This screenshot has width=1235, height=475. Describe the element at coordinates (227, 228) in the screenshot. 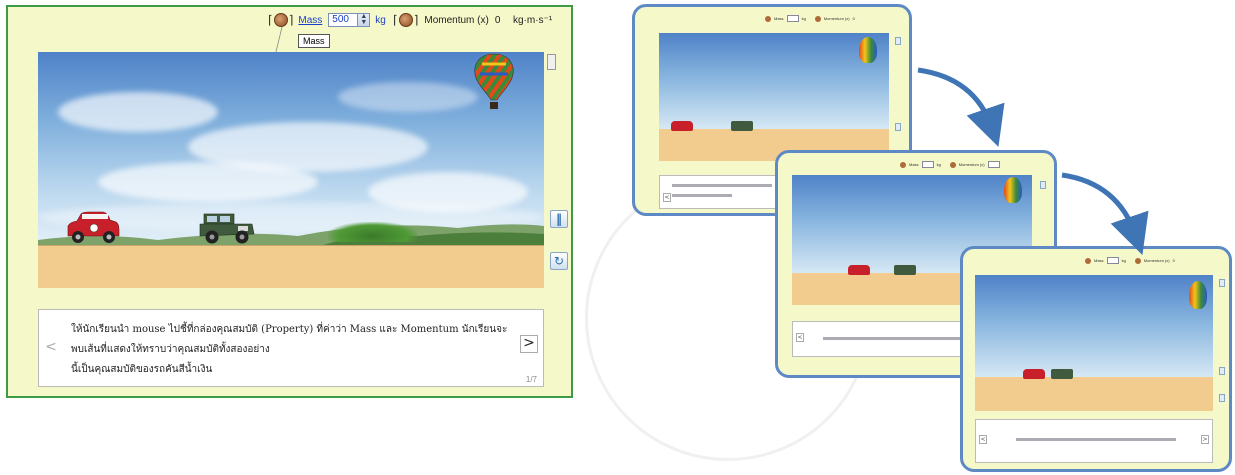

I see `green-jeep` at that location.